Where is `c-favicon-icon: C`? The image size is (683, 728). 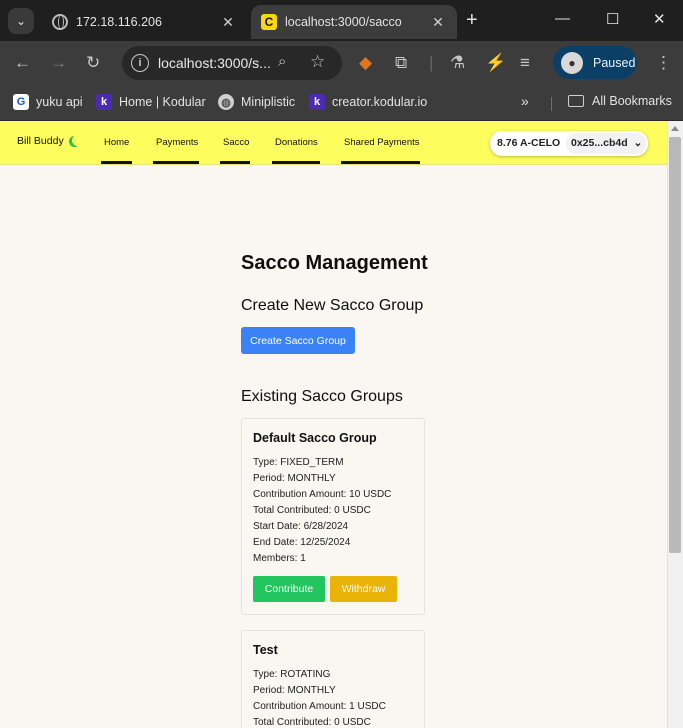
c-favicon-icon: C is located at coordinates (269, 22).